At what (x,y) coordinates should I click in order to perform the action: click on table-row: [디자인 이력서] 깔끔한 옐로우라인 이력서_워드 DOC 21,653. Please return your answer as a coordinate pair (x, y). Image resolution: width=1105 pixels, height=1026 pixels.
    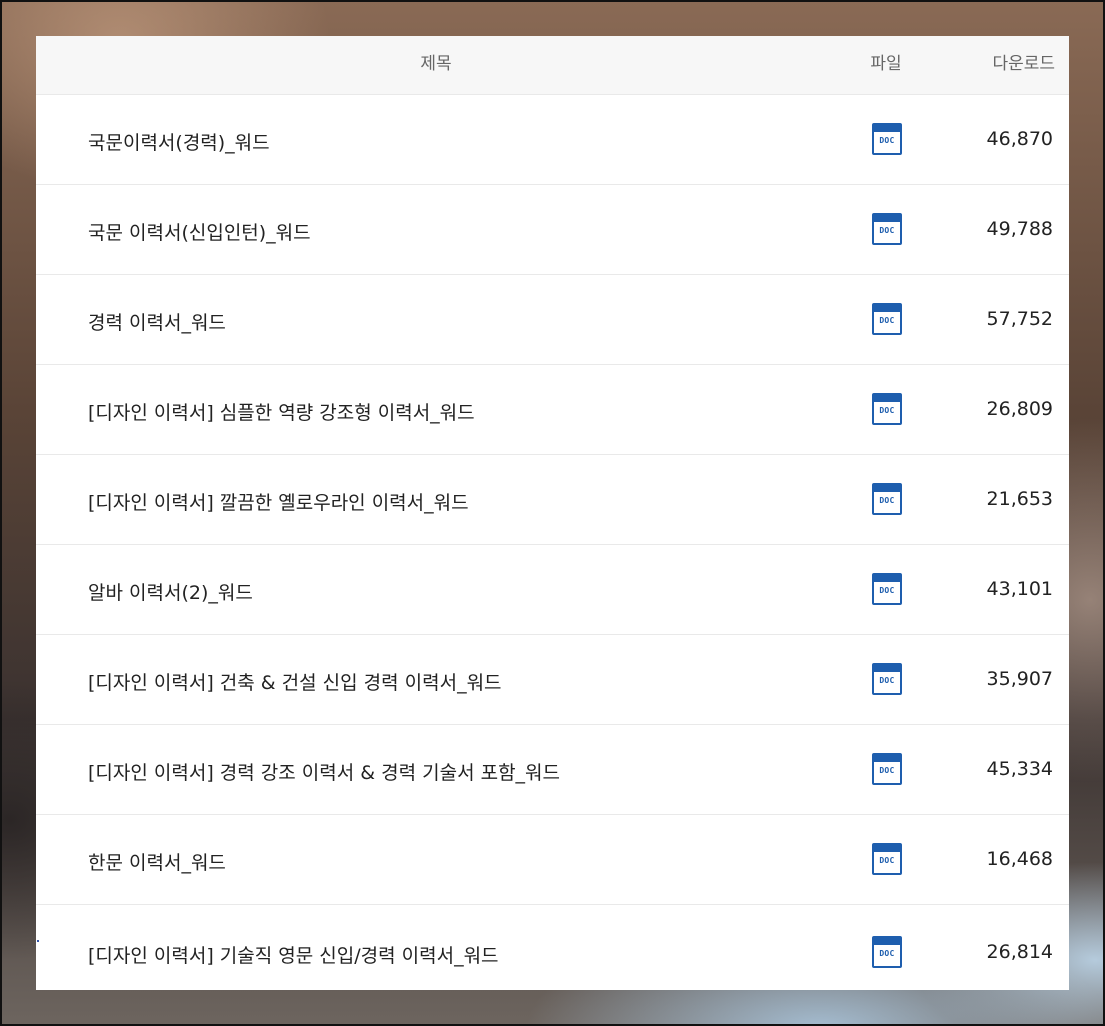
    Looking at the image, I should click on (552, 499).